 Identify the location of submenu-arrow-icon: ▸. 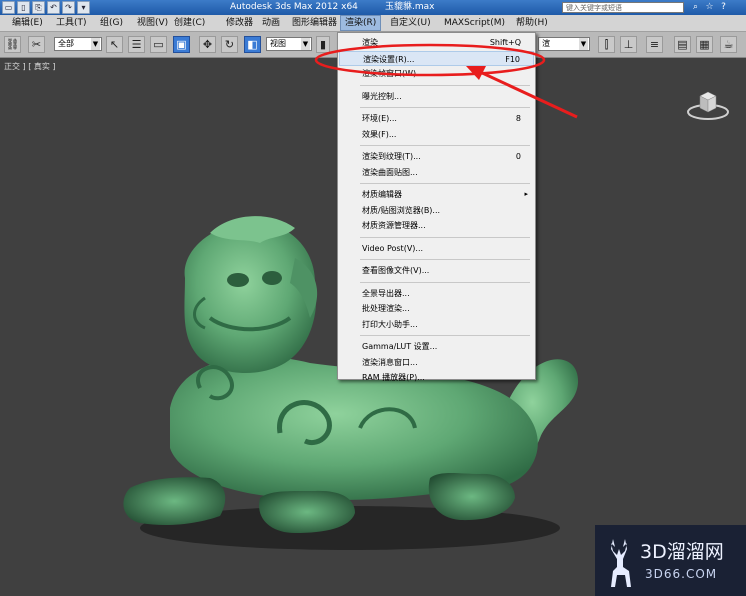
(526, 194).